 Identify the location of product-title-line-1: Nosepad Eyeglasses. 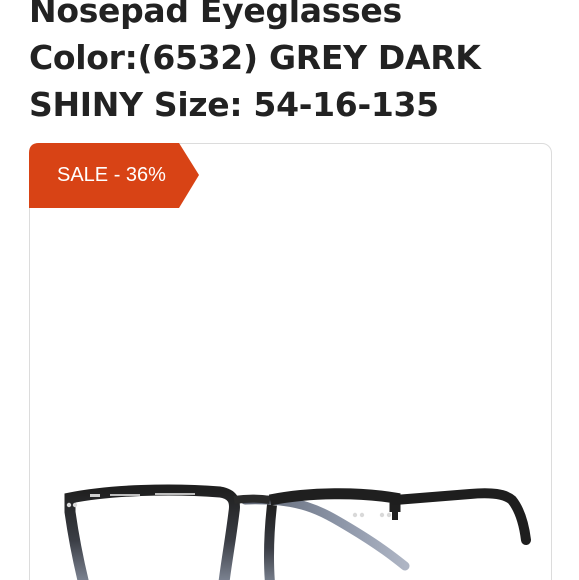
(215, 15).